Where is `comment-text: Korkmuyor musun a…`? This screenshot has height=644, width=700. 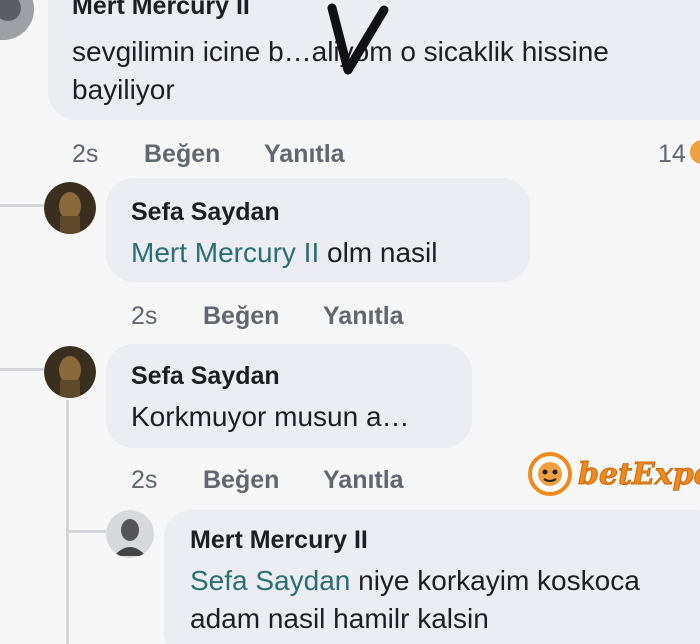 comment-text: Korkmuyor musun a… is located at coordinates (270, 416).